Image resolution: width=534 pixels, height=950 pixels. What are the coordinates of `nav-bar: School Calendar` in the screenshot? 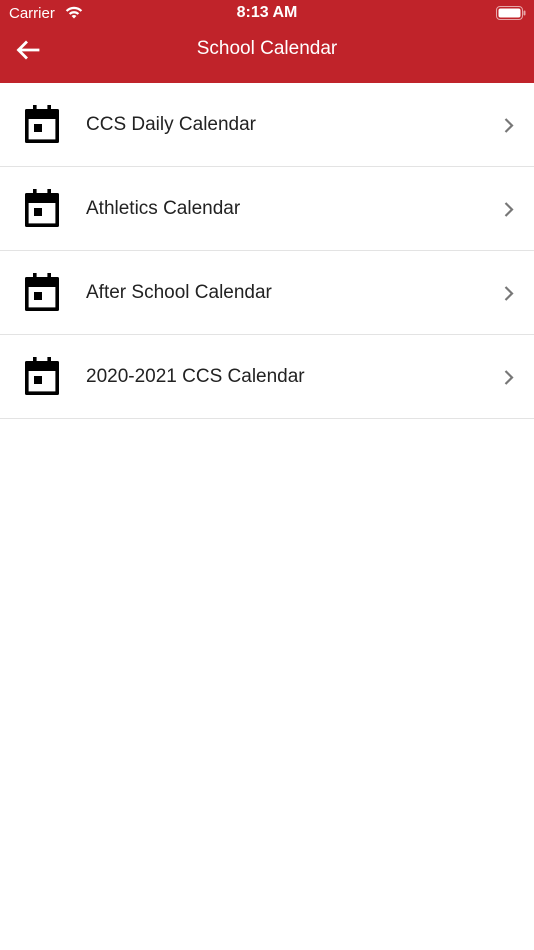 It's located at (267, 55).